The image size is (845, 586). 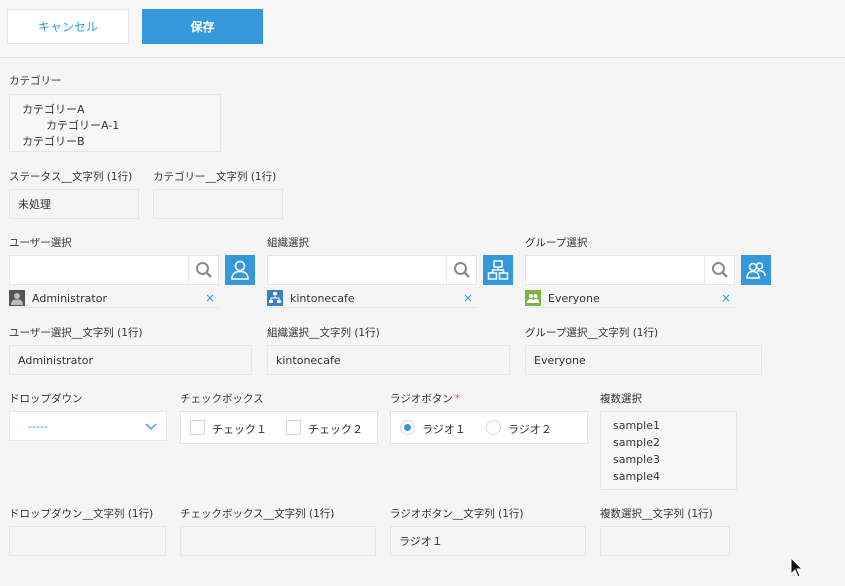 What do you see at coordinates (215, 177) in the screenshot?
I see `category-text-label: カテゴリー__文字列 (1行)` at bounding box center [215, 177].